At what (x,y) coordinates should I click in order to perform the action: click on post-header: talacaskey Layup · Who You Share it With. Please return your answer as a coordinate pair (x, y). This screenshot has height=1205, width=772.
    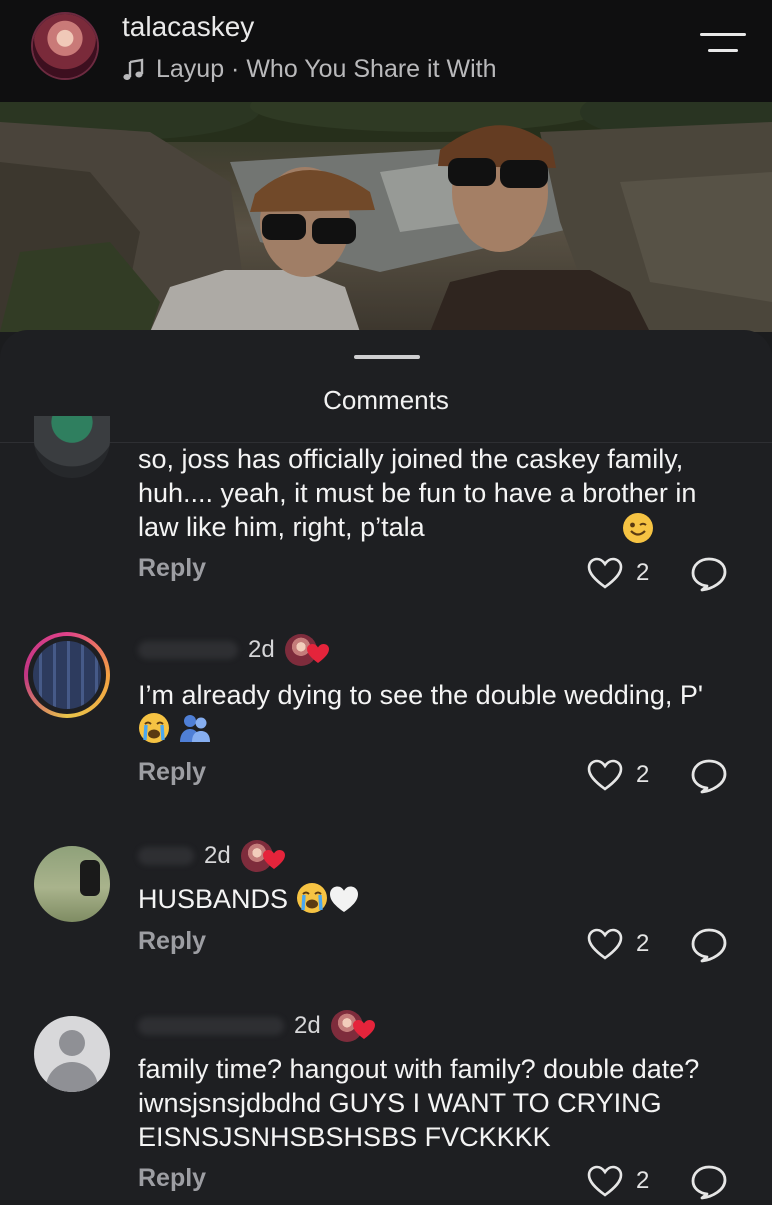
    Looking at the image, I should click on (386, 51).